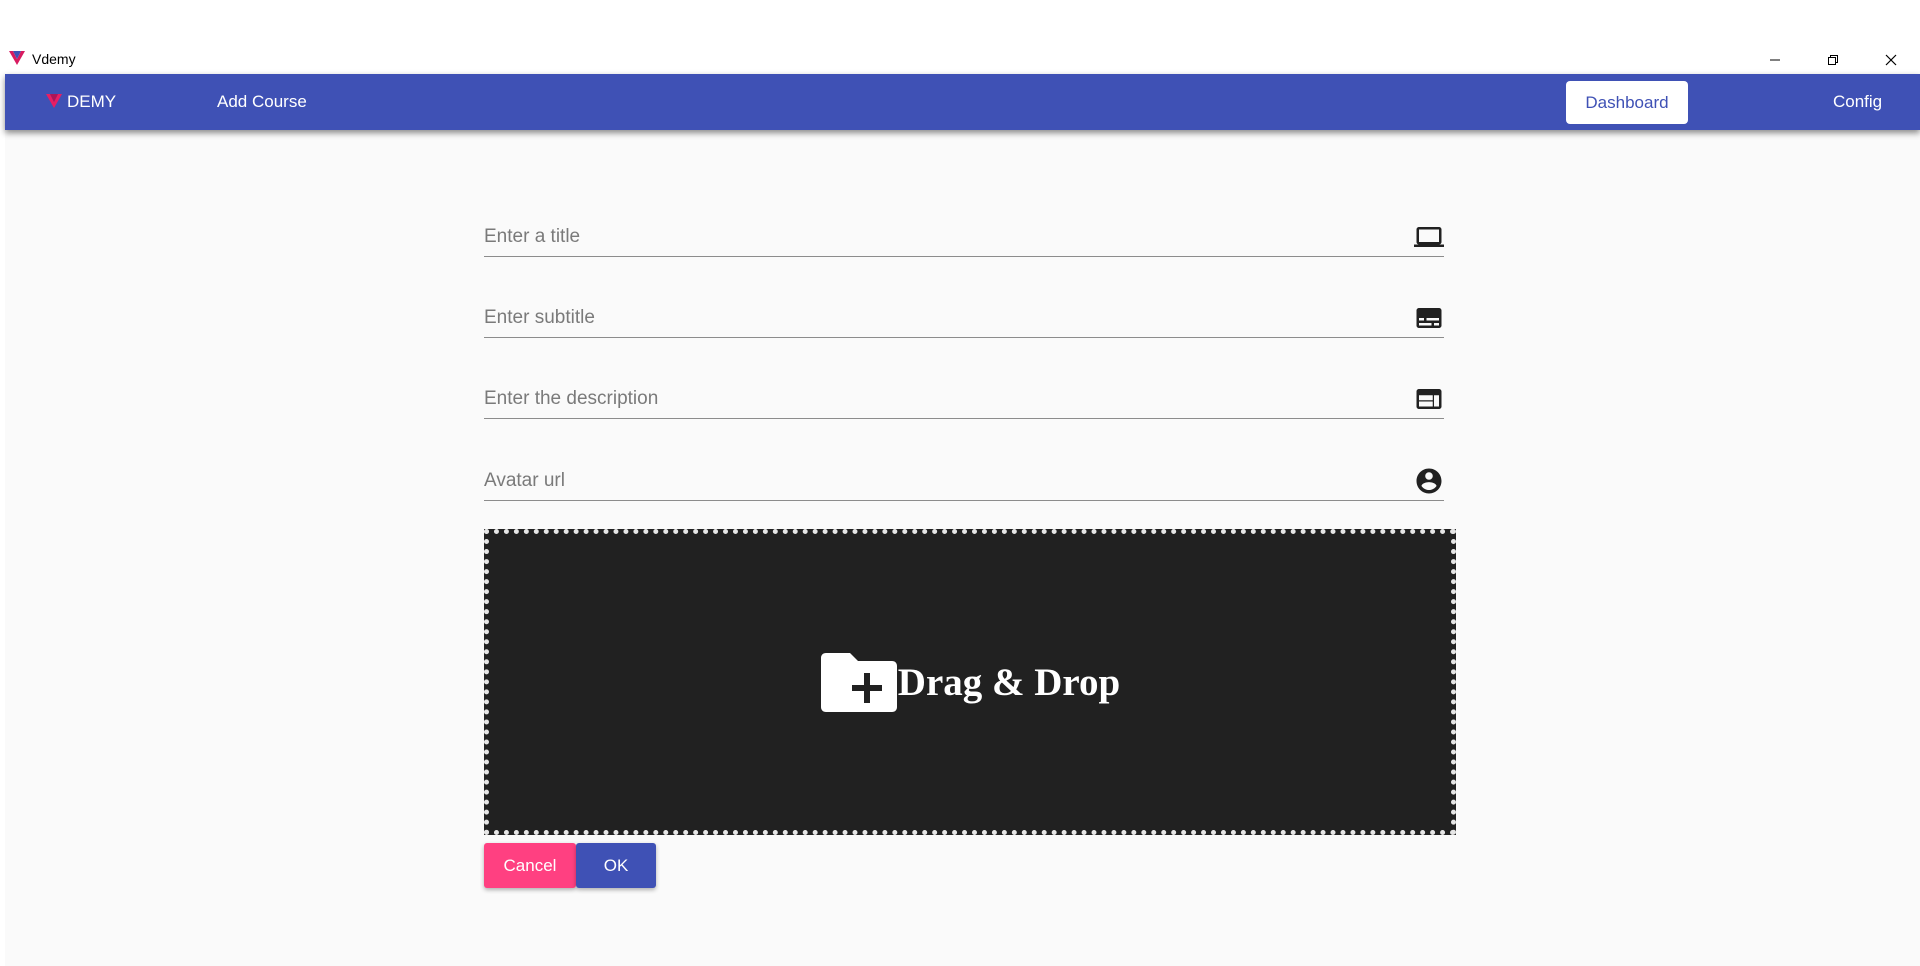 This screenshot has width=1920, height=966. I want to click on nav-add-course: Add Course, so click(262, 102).